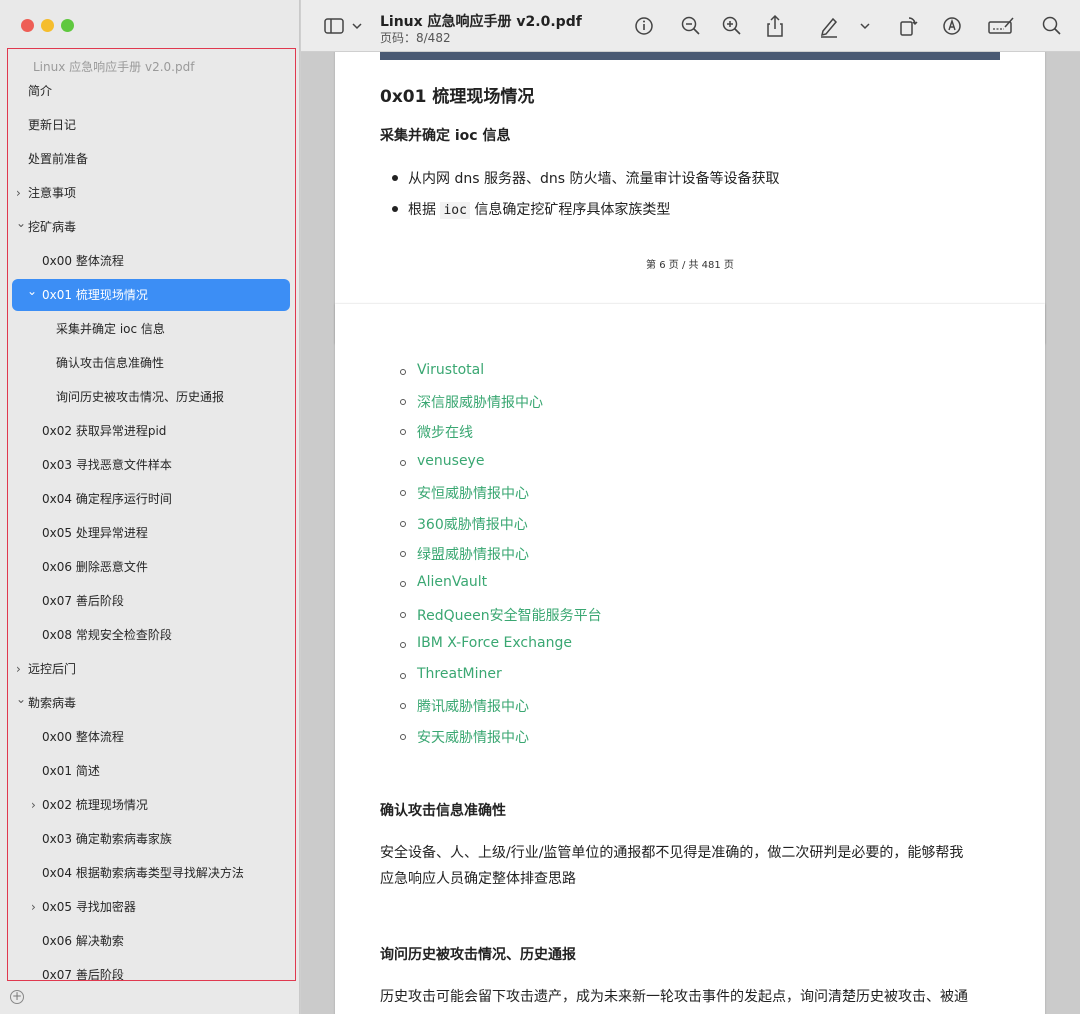  Describe the element at coordinates (594, 179) in the screenshot. I see `list-item-text: 从内网 dns 服务器、dns 防火墙、流量审计设备等设备获取` at that location.